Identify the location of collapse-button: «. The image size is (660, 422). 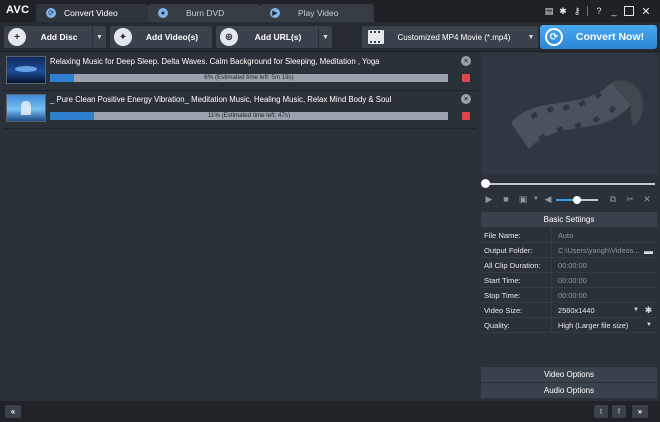
(13, 411).